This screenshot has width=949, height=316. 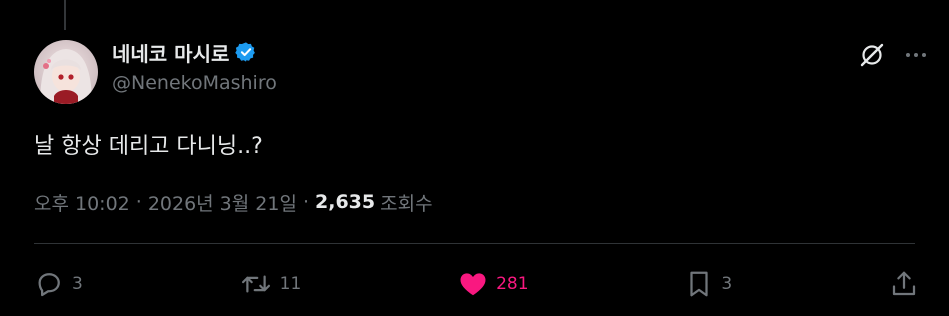 I want to click on divider, so click(x=474, y=243).